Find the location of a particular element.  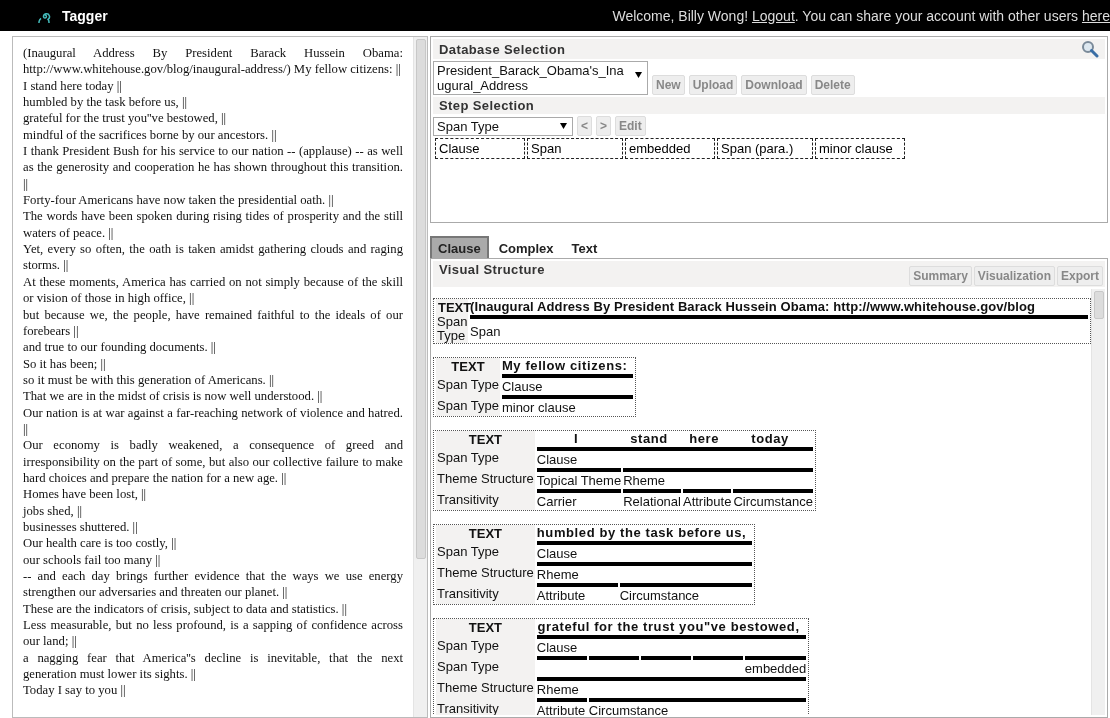

section-title: Database Selection is located at coordinates (502, 49).